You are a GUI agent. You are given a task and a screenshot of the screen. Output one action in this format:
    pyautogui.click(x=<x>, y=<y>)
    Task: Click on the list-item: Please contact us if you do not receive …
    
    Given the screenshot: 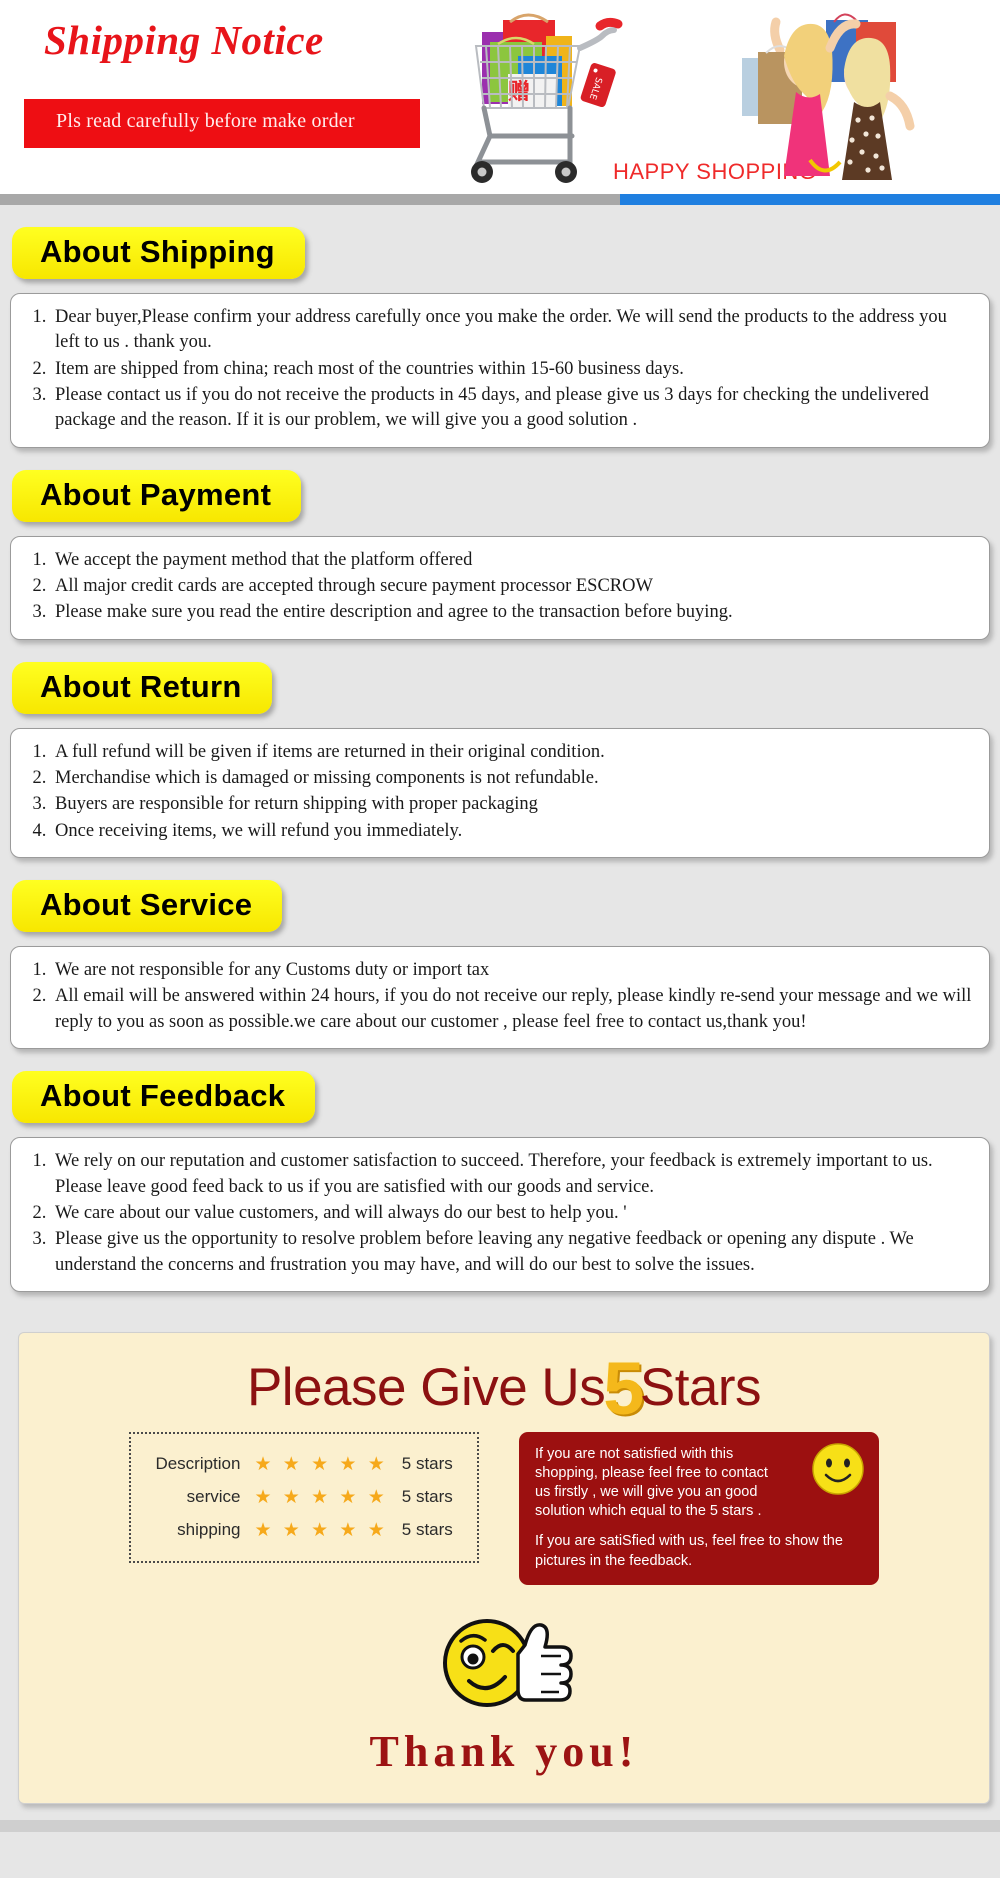 What is the action you would take?
    pyautogui.click(x=513, y=408)
    